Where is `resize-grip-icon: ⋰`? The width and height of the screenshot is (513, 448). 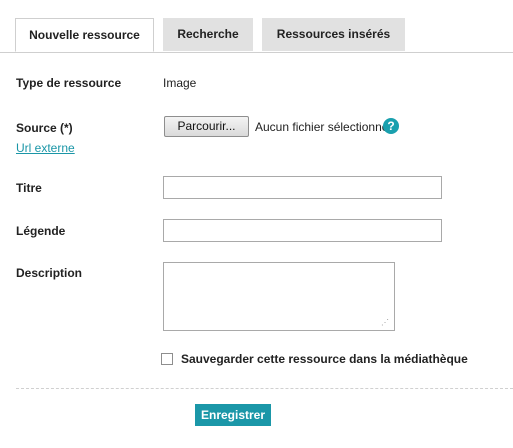
resize-grip-icon: ⋰ is located at coordinates (386, 323).